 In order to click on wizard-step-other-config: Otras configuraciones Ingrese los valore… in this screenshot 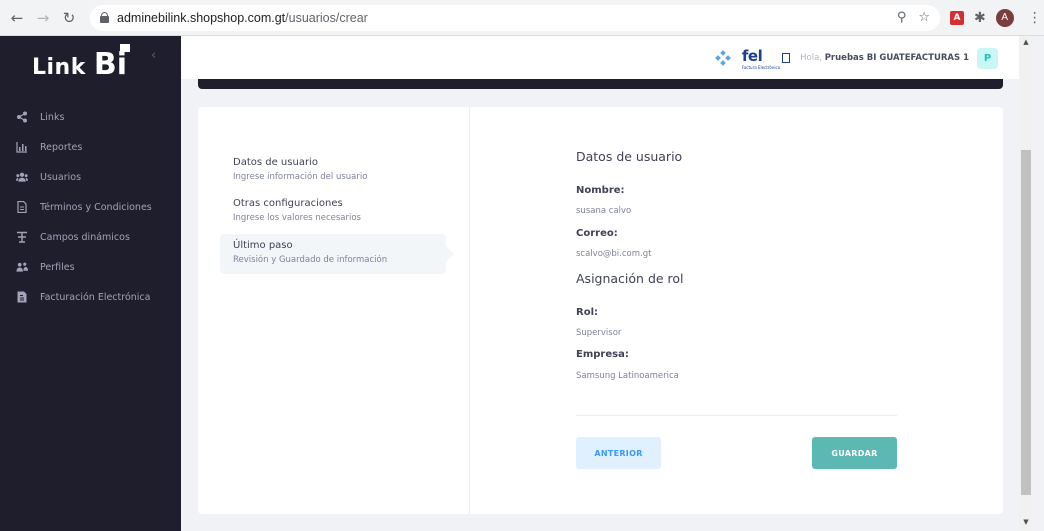, I will do `click(333, 212)`.